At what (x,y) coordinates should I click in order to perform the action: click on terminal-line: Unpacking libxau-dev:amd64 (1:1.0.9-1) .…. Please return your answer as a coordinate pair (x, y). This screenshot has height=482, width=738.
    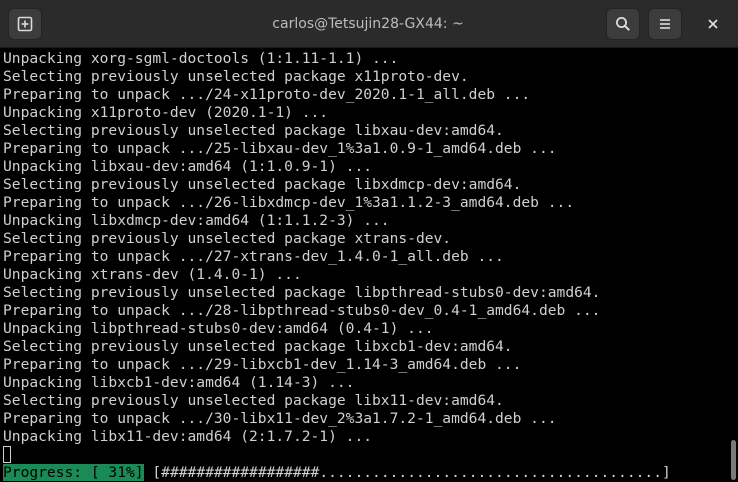
    Looking at the image, I should click on (188, 166).